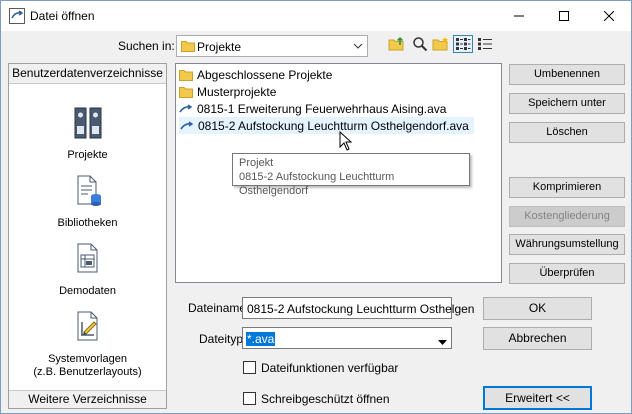 The width and height of the screenshot is (632, 414). Describe the element at coordinates (485, 44) in the screenshot. I see `details-view-icon` at that location.